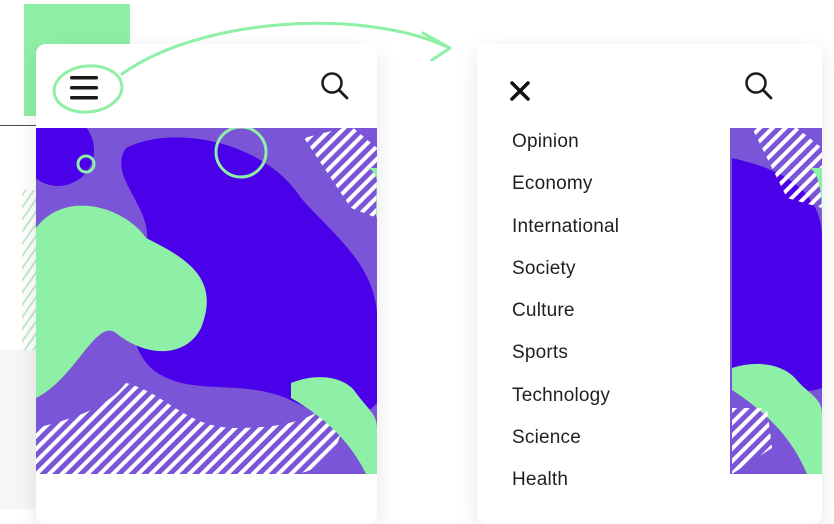 The height and width of the screenshot is (524, 834). Describe the element at coordinates (565, 191) in the screenshot. I see `menu-item-economy: Economy` at that location.